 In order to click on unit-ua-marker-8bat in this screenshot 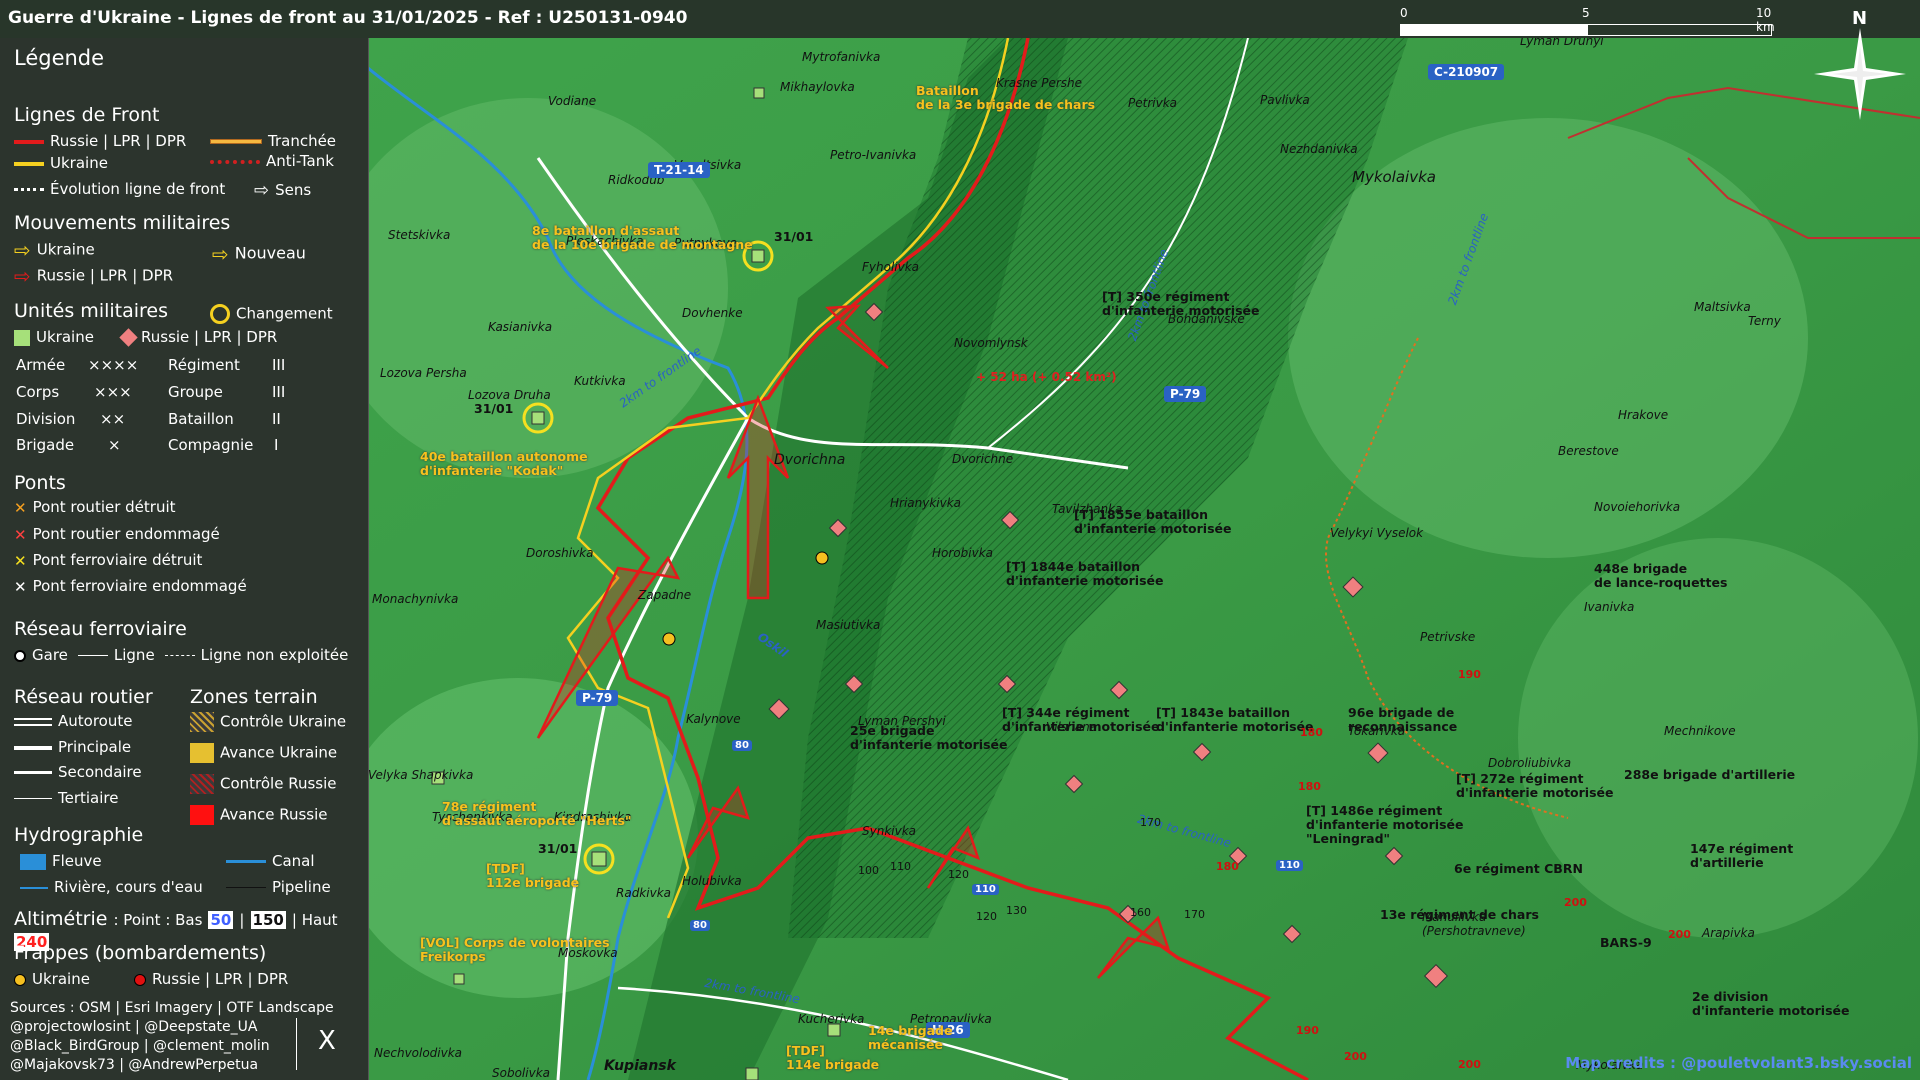, I will do `click(758, 256)`.